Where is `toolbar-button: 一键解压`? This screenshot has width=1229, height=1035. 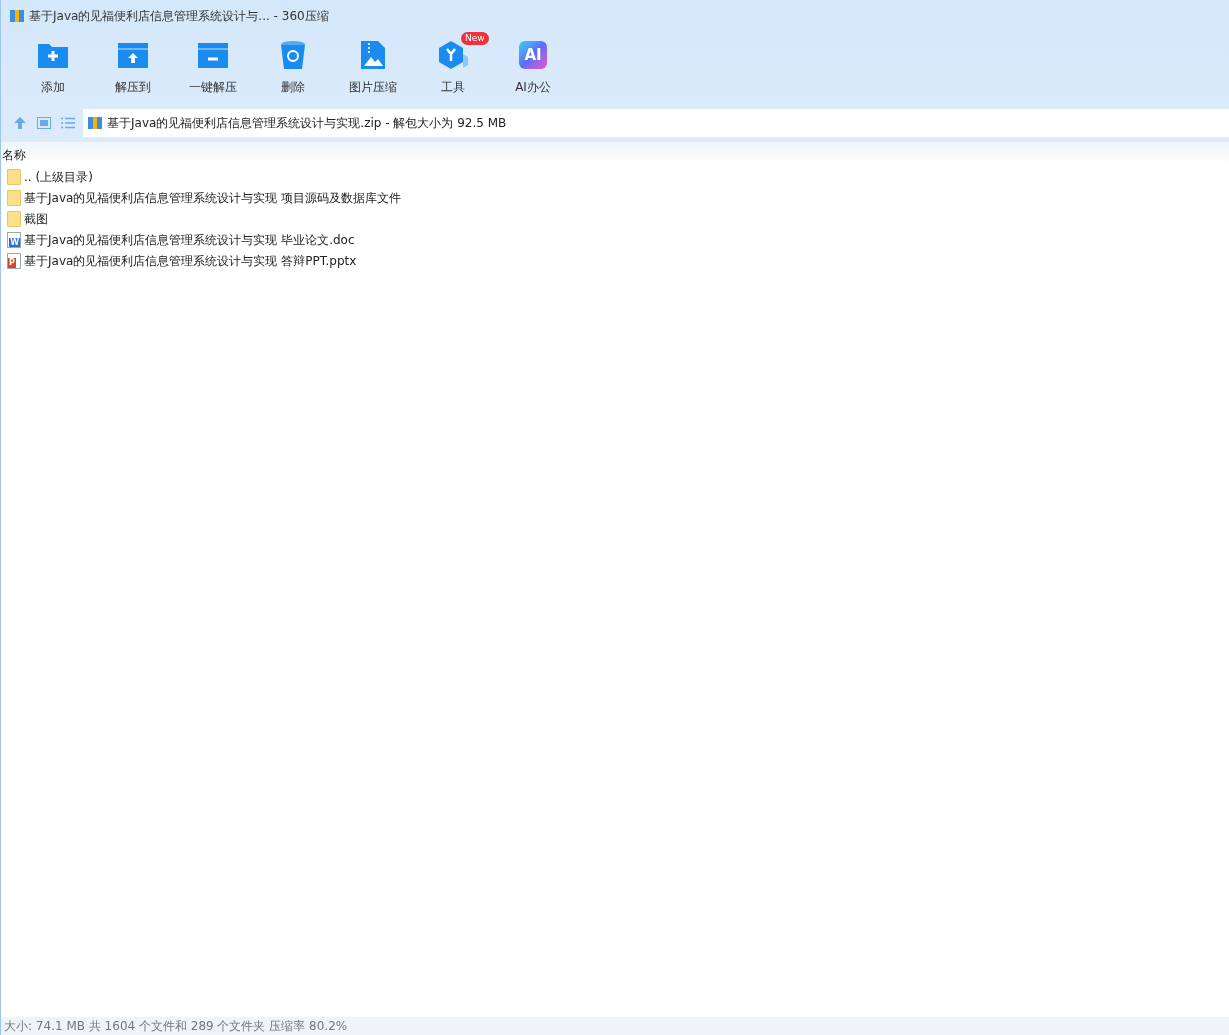
toolbar-button: 一键解压 is located at coordinates (213, 64).